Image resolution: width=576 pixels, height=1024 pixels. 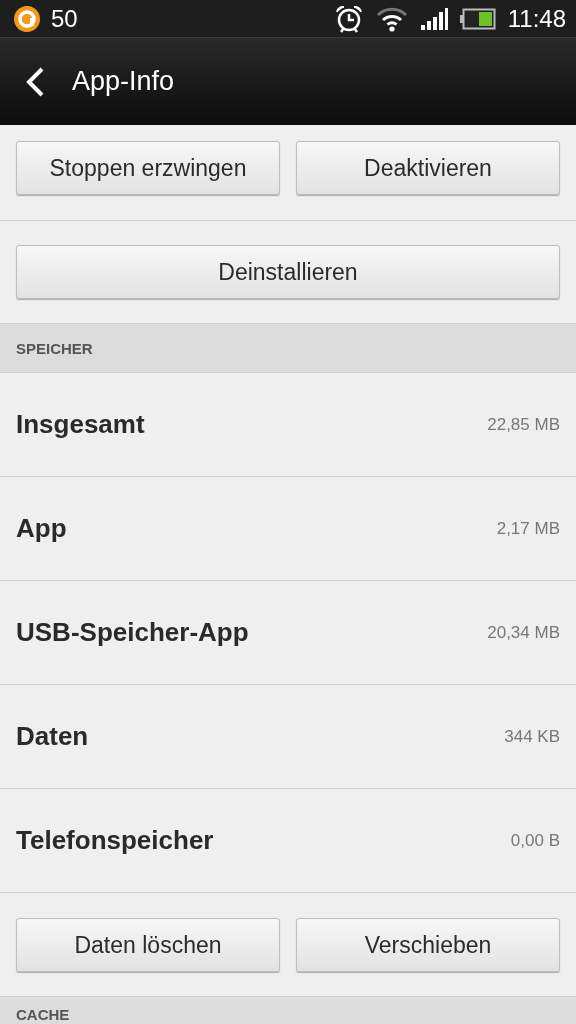 I want to click on back-icon, so click(x=35, y=81).